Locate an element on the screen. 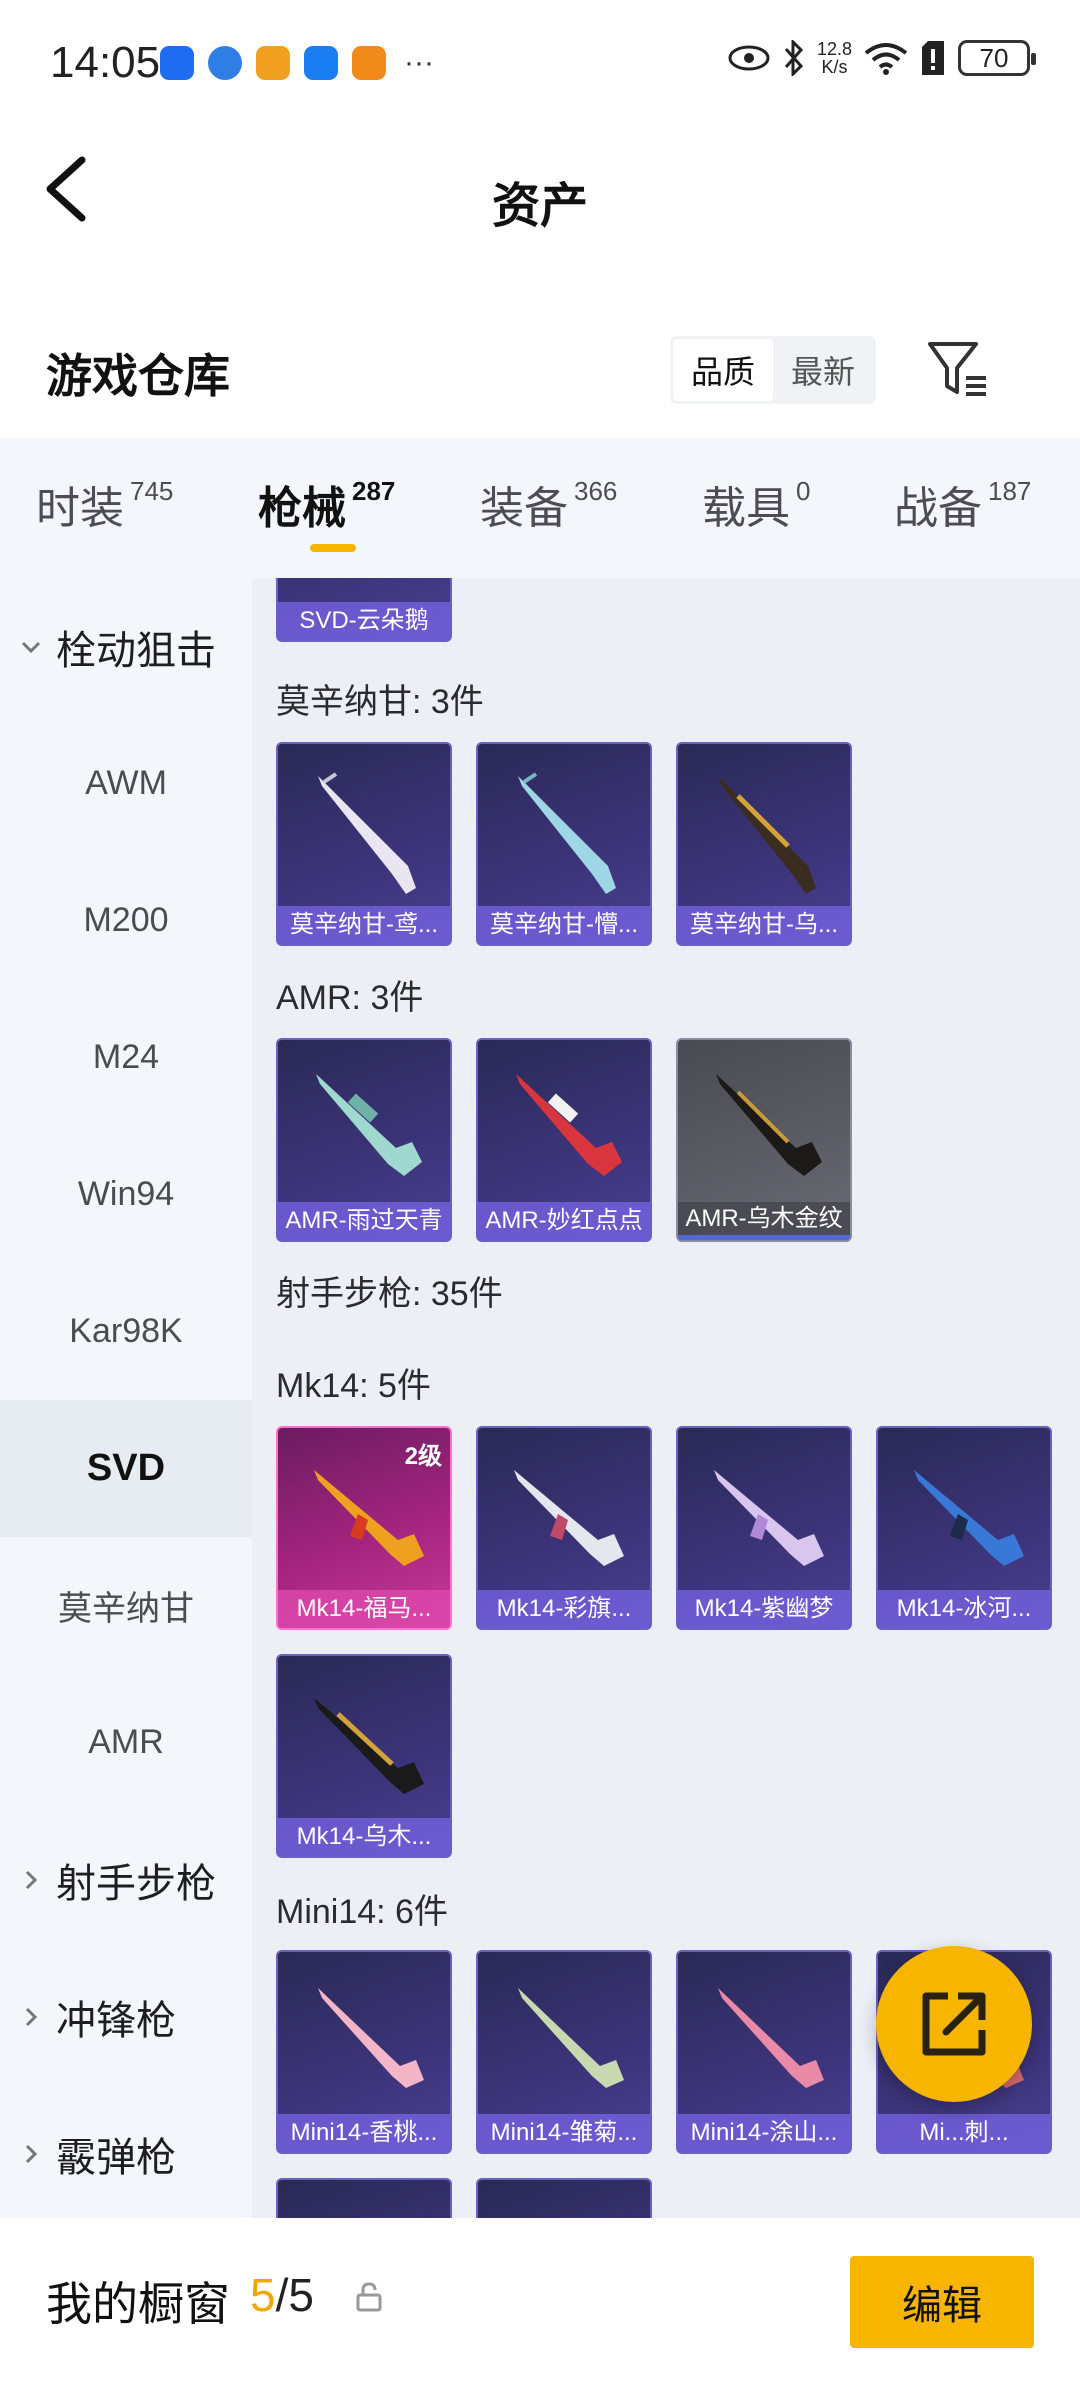  sidebar-item-m200: M200 is located at coordinates (126, 920).